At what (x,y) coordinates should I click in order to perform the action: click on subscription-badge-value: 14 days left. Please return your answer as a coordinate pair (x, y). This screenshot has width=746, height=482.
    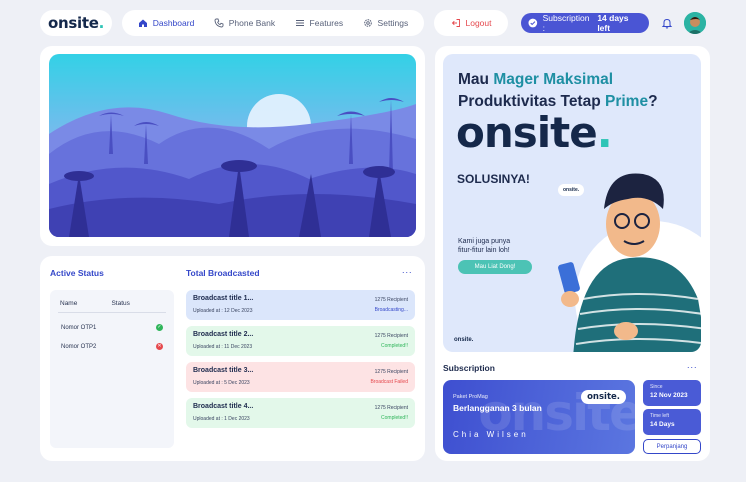
    Looking at the image, I should click on (613, 23).